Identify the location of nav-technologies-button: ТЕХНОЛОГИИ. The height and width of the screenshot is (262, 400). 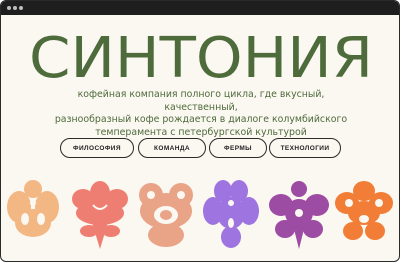
(305, 148).